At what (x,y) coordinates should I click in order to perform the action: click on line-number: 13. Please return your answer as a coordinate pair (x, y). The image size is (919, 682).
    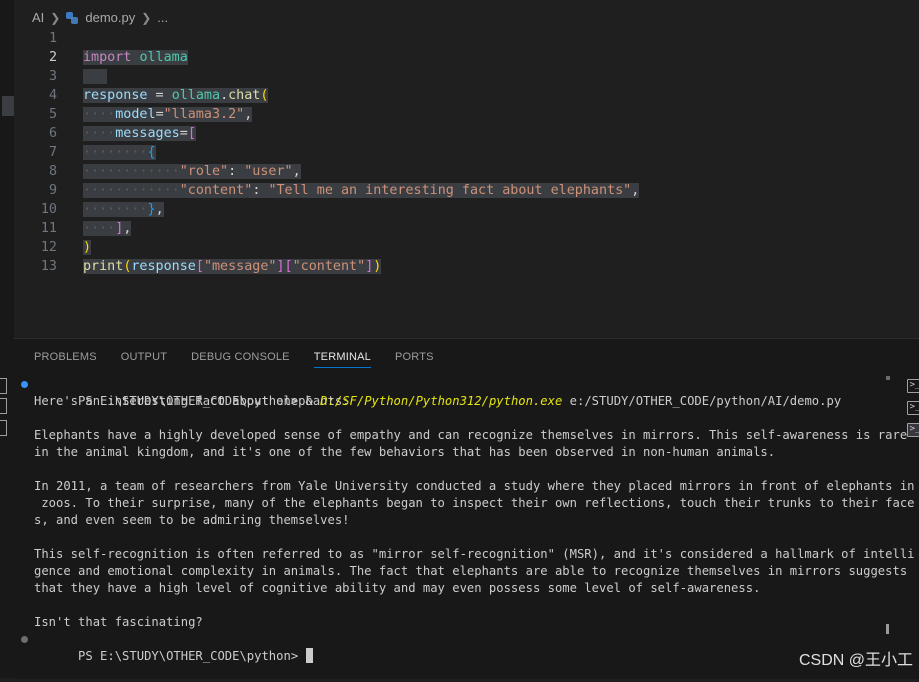
    Looking at the image, I should click on (48, 266).